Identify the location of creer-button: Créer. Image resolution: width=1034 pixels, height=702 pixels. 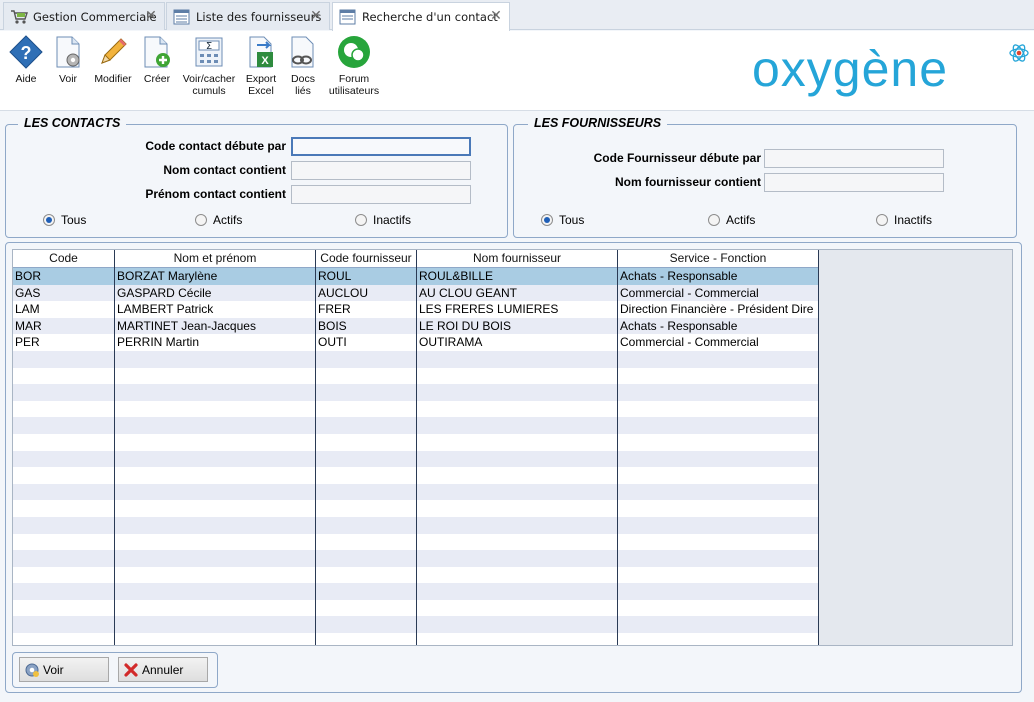
(157, 60).